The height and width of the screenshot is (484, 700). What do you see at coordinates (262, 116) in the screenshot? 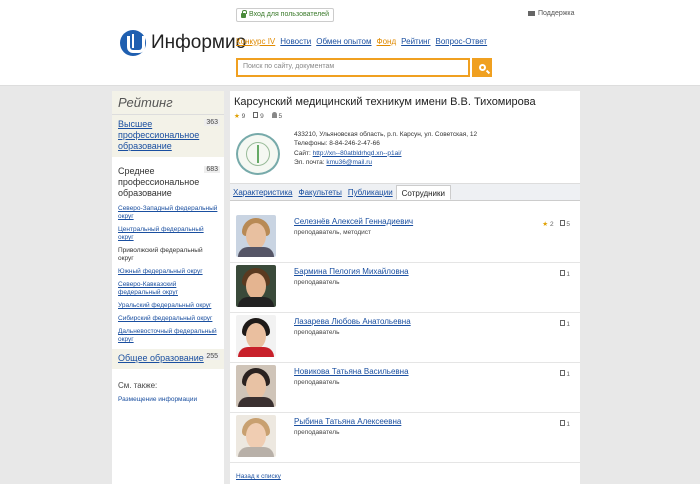
I see `org-docs: 9` at bounding box center [262, 116].